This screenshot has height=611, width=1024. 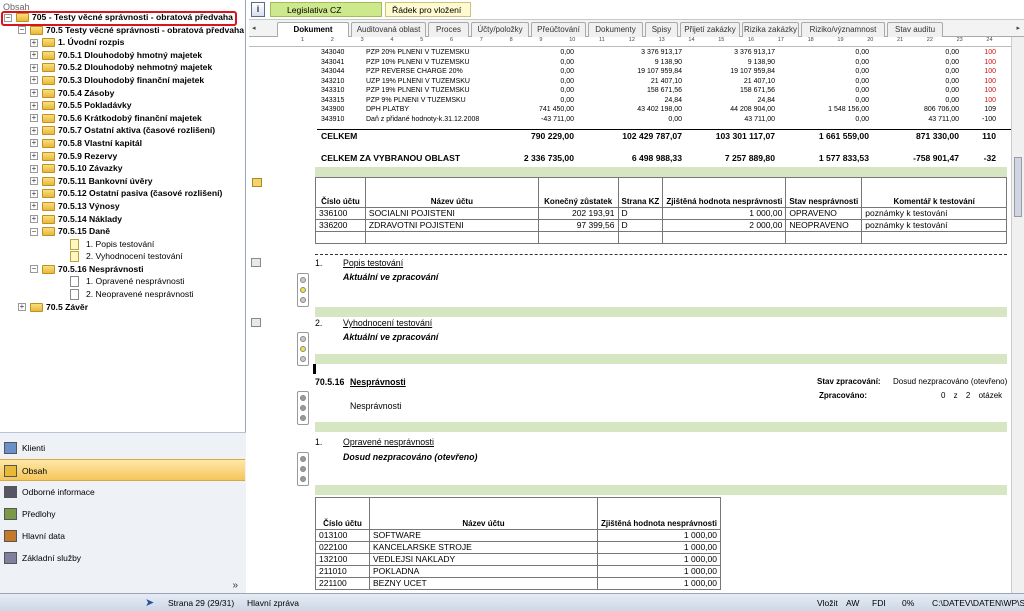 I want to click on tab: Stav auditu, so click(x=915, y=29).